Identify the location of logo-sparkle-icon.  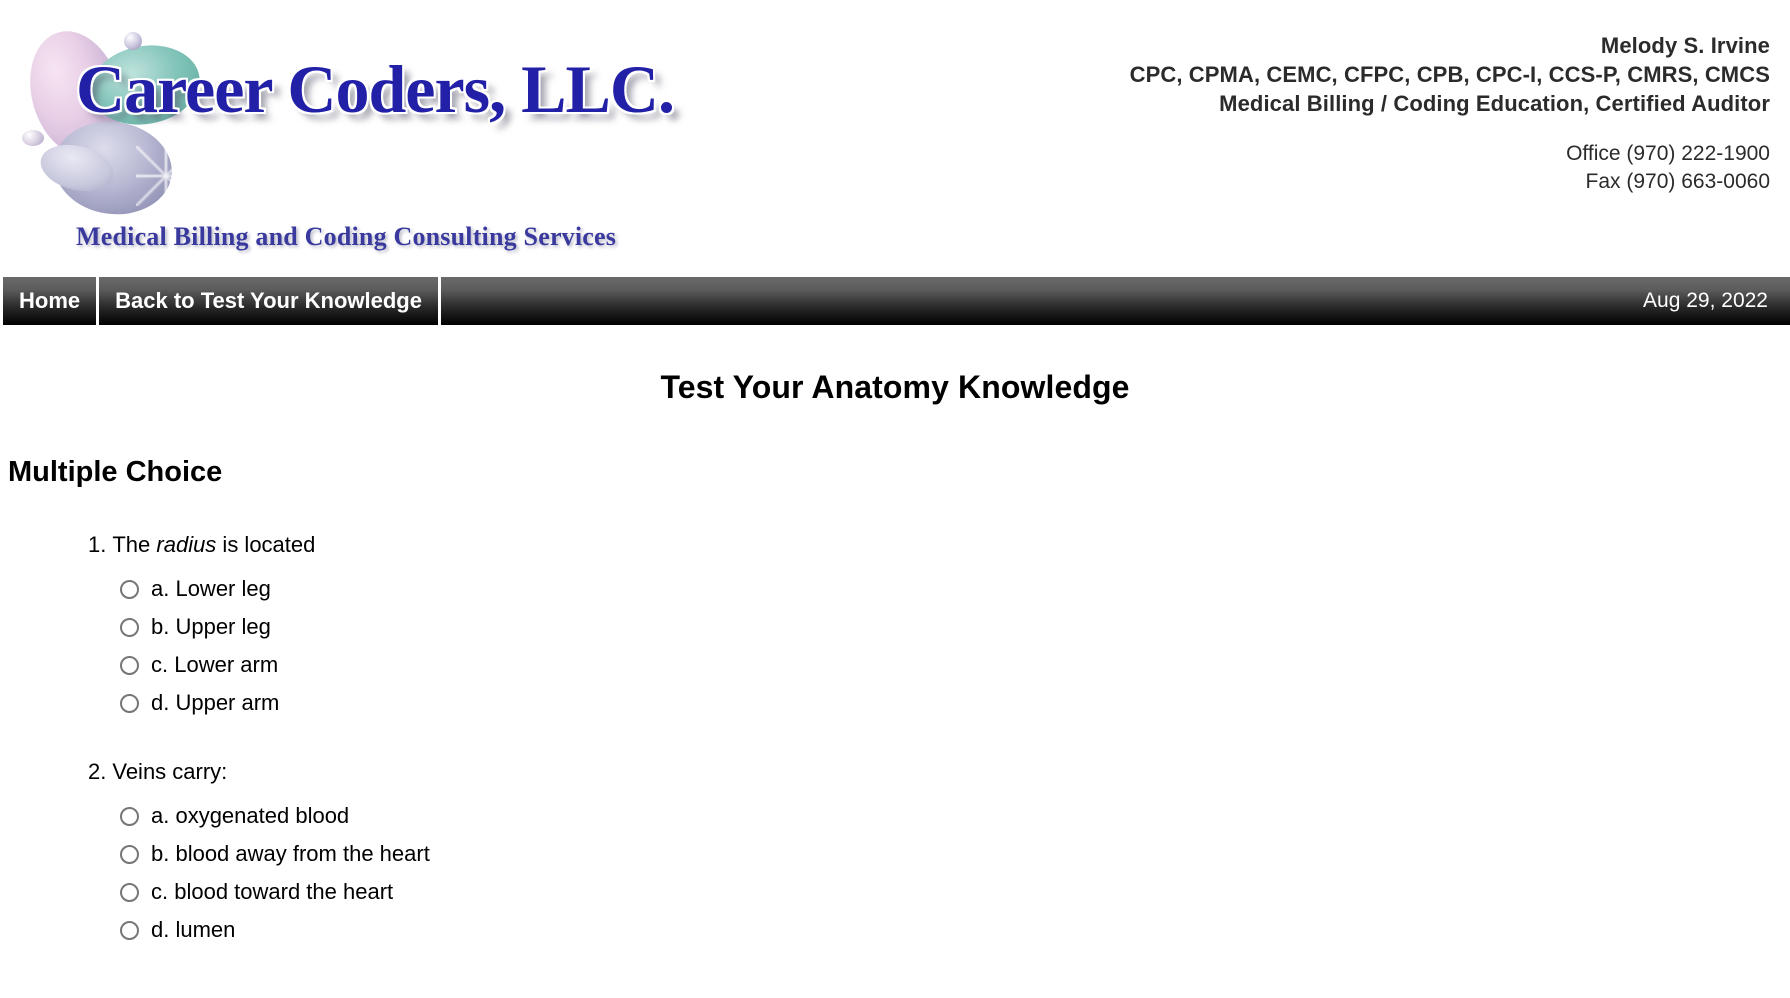
(166, 176).